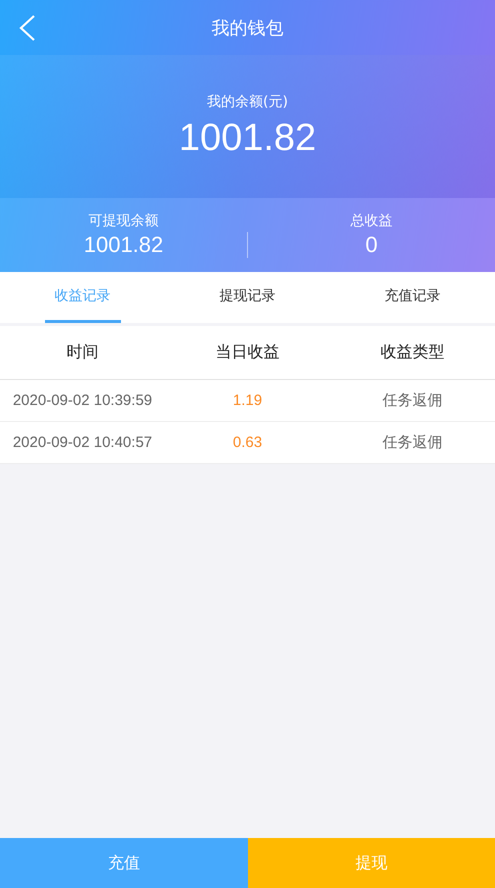 This screenshot has width=495, height=888. What do you see at coordinates (247, 102) in the screenshot?
I see `balance-label: 我的余额(元)` at bounding box center [247, 102].